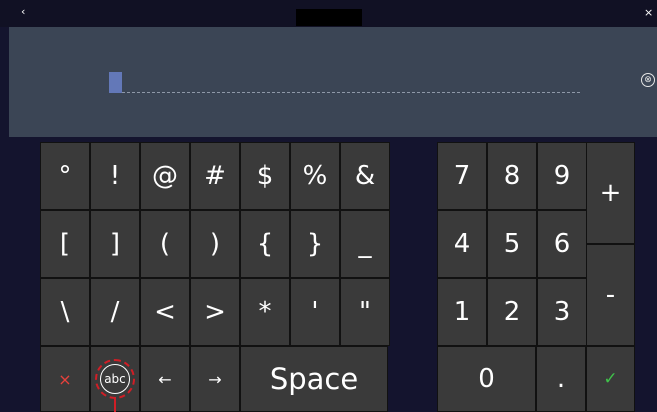 Image resolution: width=657 pixels, height=412 pixels. I want to click on symbol-key: /, so click(115, 312).